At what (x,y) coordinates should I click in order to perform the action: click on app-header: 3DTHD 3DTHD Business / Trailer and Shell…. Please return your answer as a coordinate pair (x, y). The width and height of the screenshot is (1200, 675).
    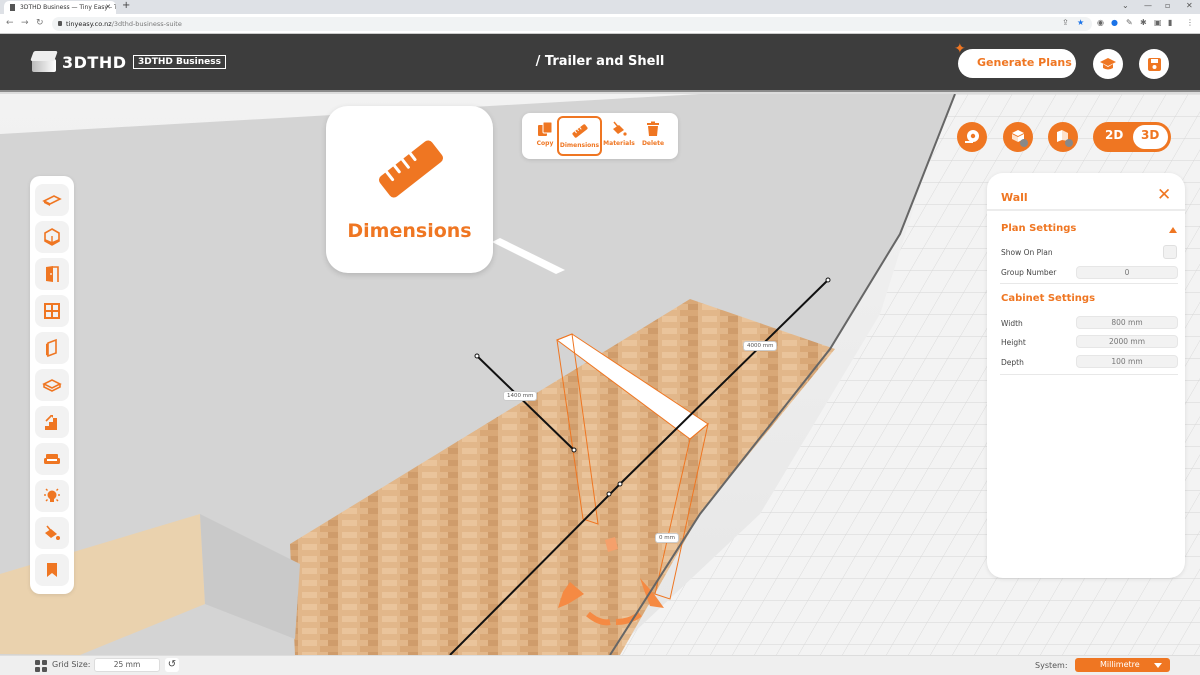
    Looking at the image, I should click on (600, 63).